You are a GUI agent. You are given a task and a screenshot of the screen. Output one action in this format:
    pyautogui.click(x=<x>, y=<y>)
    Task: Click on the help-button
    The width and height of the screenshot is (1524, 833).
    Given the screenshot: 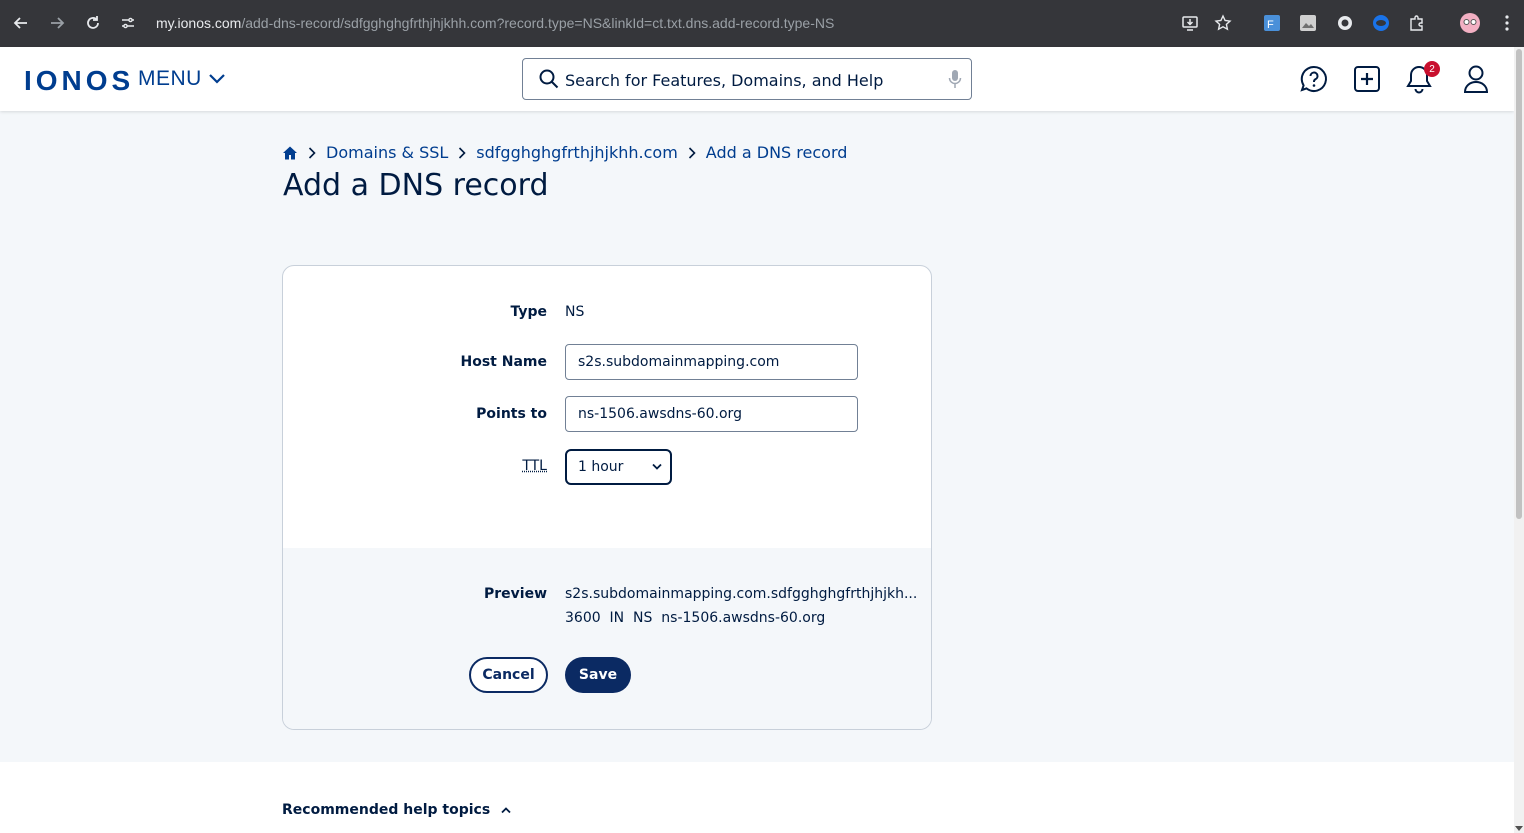 What is the action you would take?
    pyautogui.click(x=1314, y=79)
    